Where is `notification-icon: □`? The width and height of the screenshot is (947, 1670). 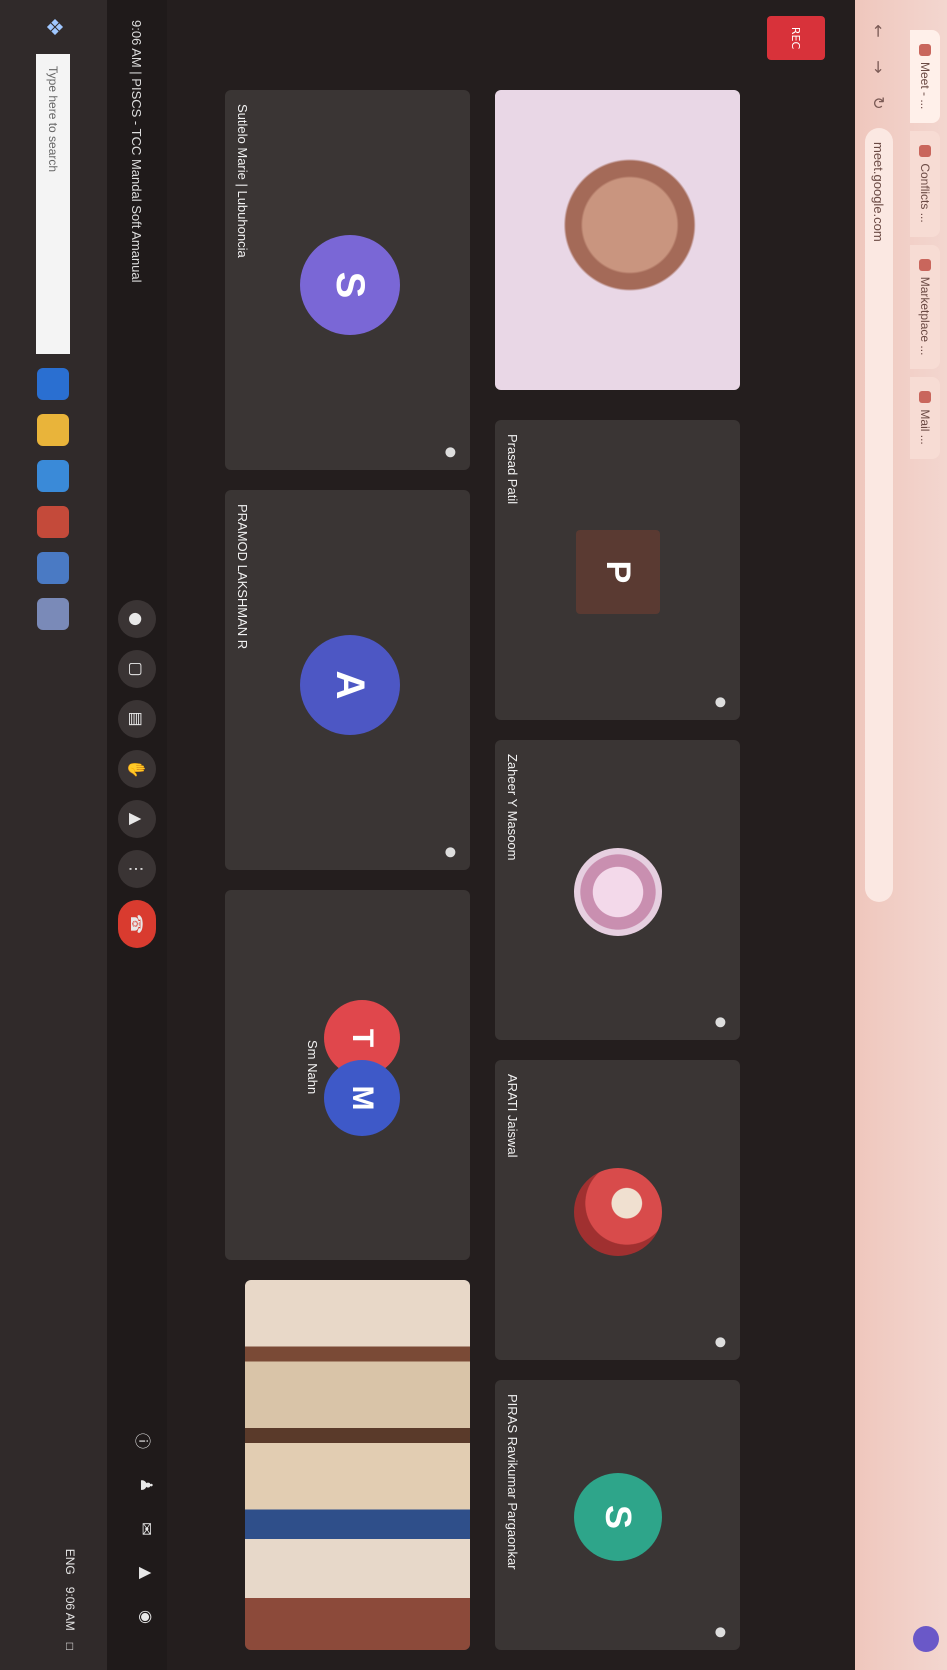 notification-icon: □ is located at coordinates (70, 1646).